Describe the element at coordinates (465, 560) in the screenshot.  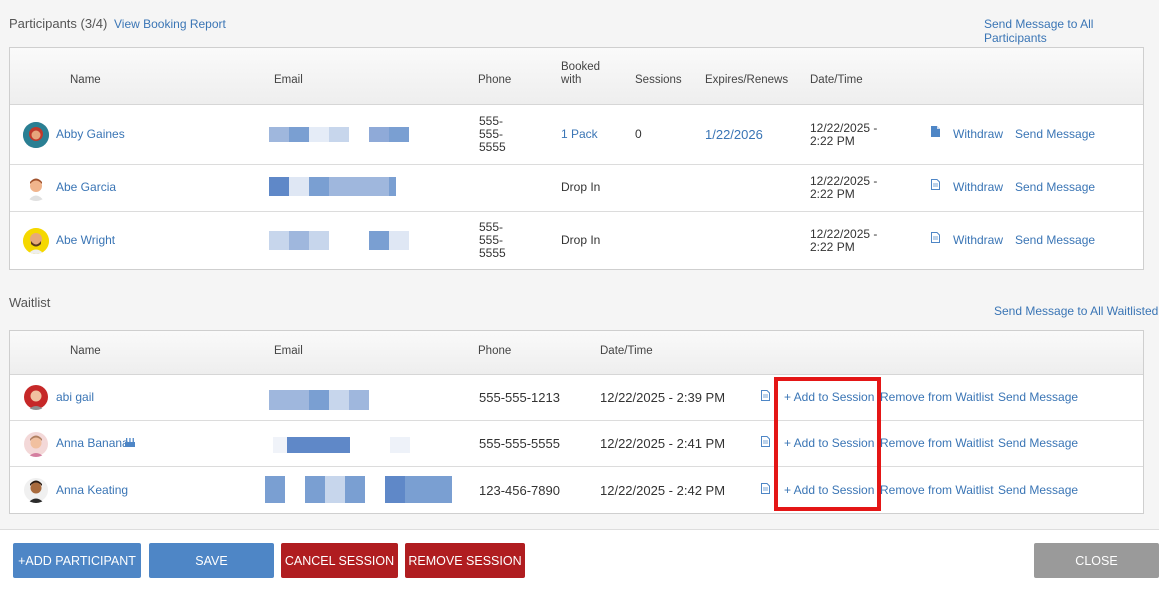
I see `remove-session-button: REMOVE SESSION` at that location.